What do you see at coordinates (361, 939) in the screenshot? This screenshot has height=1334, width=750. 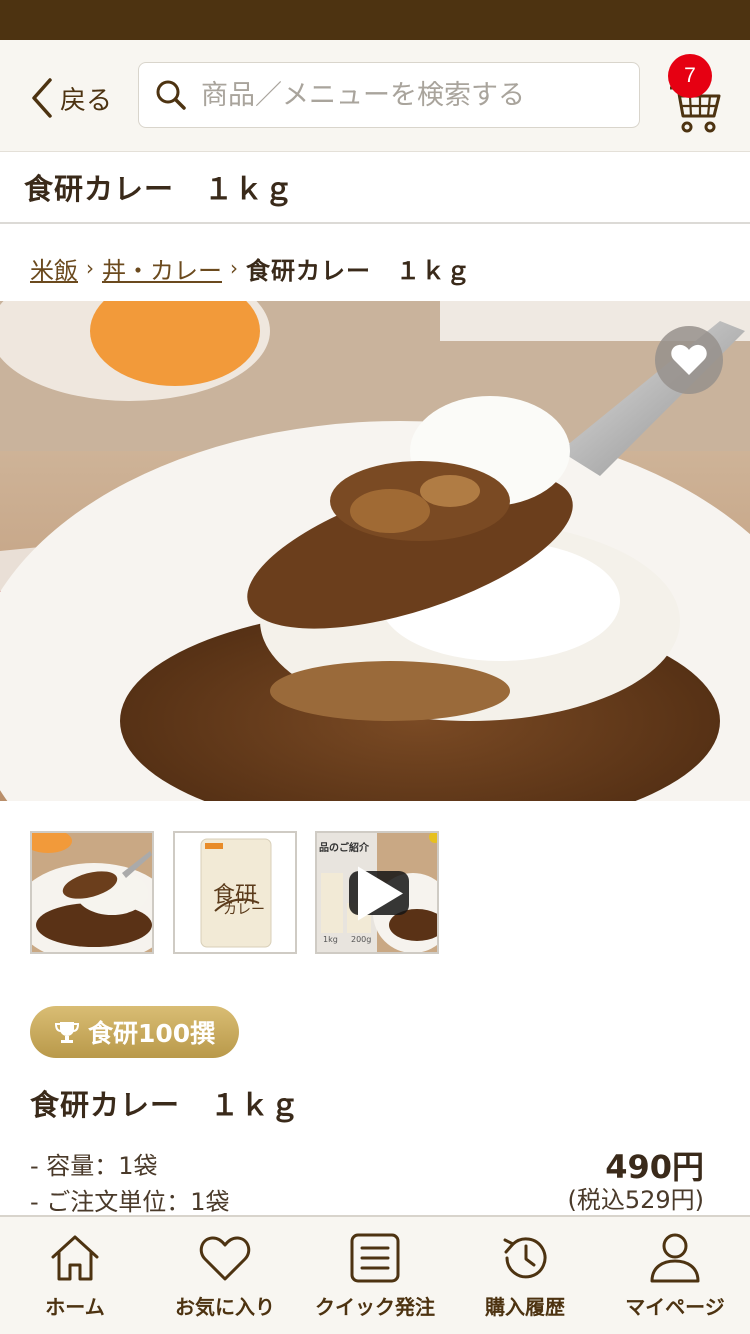 I see `video-sub-200g: 200g` at bounding box center [361, 939].